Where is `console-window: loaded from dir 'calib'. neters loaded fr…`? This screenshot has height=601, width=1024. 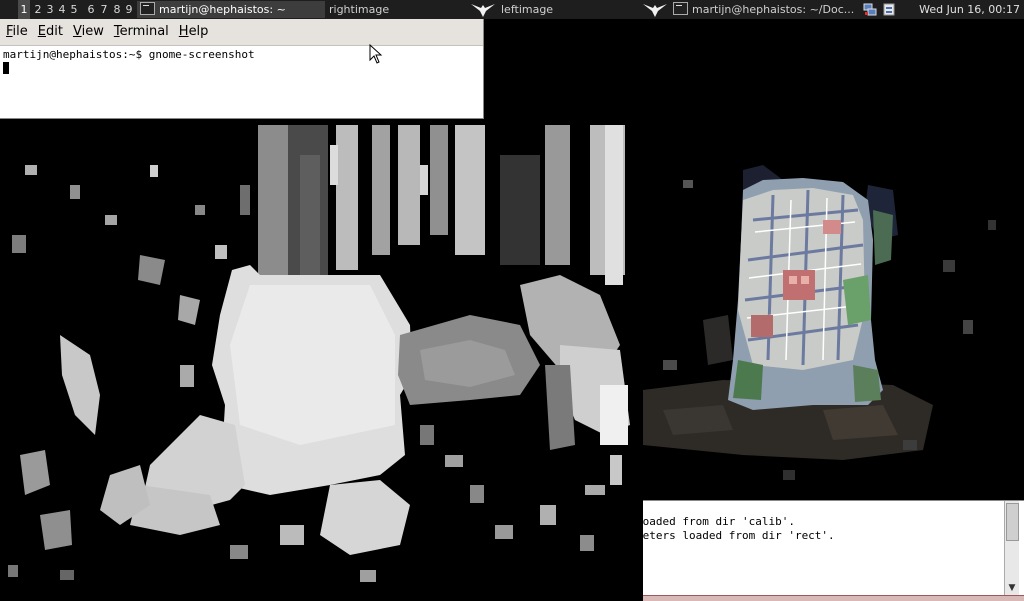
console-window: loaded from dir 'calib'. neters loaded fr… is located at coordinates (830, 550).